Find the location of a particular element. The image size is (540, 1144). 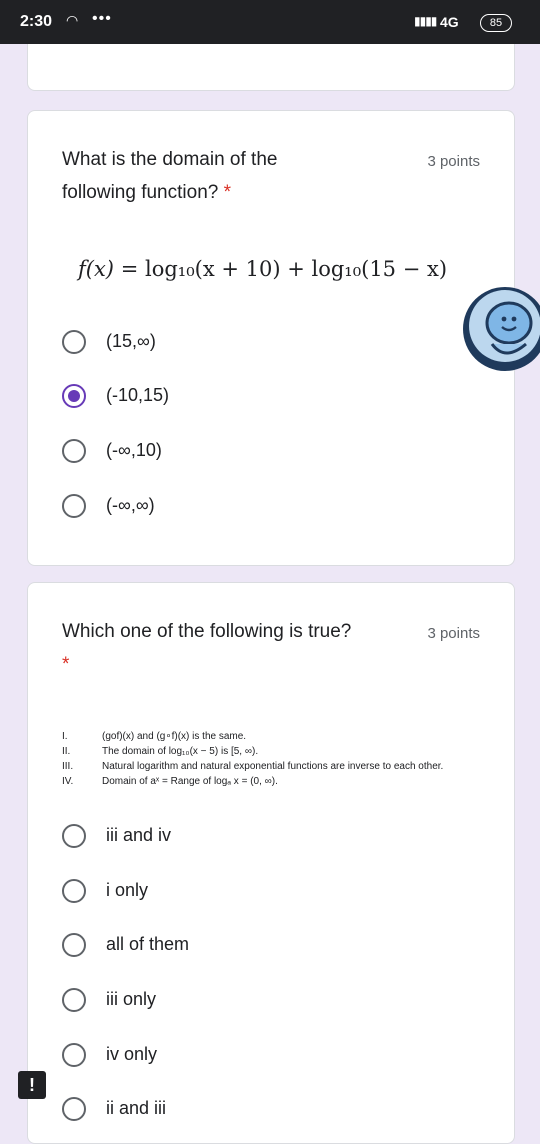

option-label: (-∞,∞) is located at coordinates (130, 505).